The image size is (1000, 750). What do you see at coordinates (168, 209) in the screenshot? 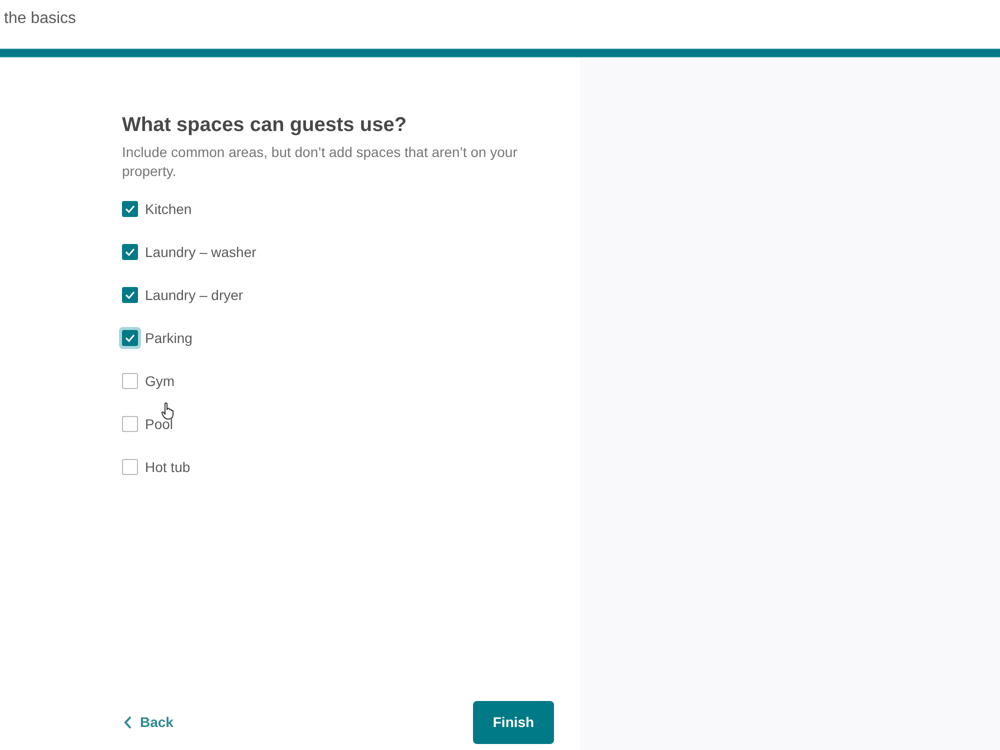
I see `checkbox-label: Kitchen` at bounding box center [168, 209].